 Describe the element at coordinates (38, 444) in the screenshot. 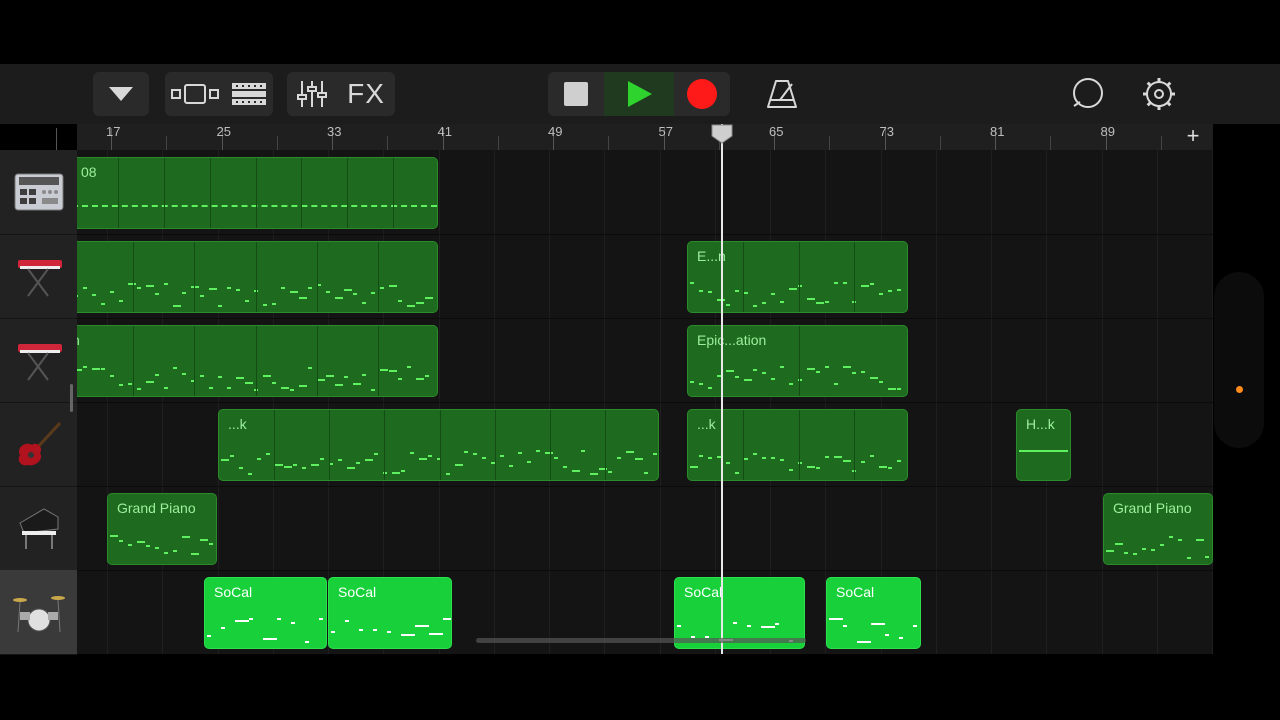

I see `track-header-bass-guitar` at that location.